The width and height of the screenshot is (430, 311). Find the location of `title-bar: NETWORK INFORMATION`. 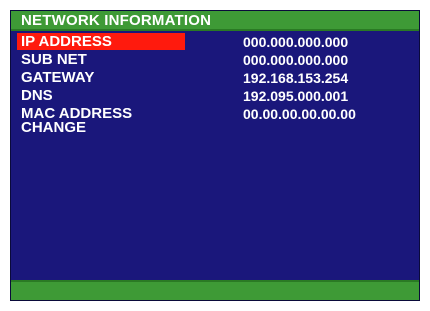

title-bar: NETWORK INFORMATION is located at coordinates (215, 21).